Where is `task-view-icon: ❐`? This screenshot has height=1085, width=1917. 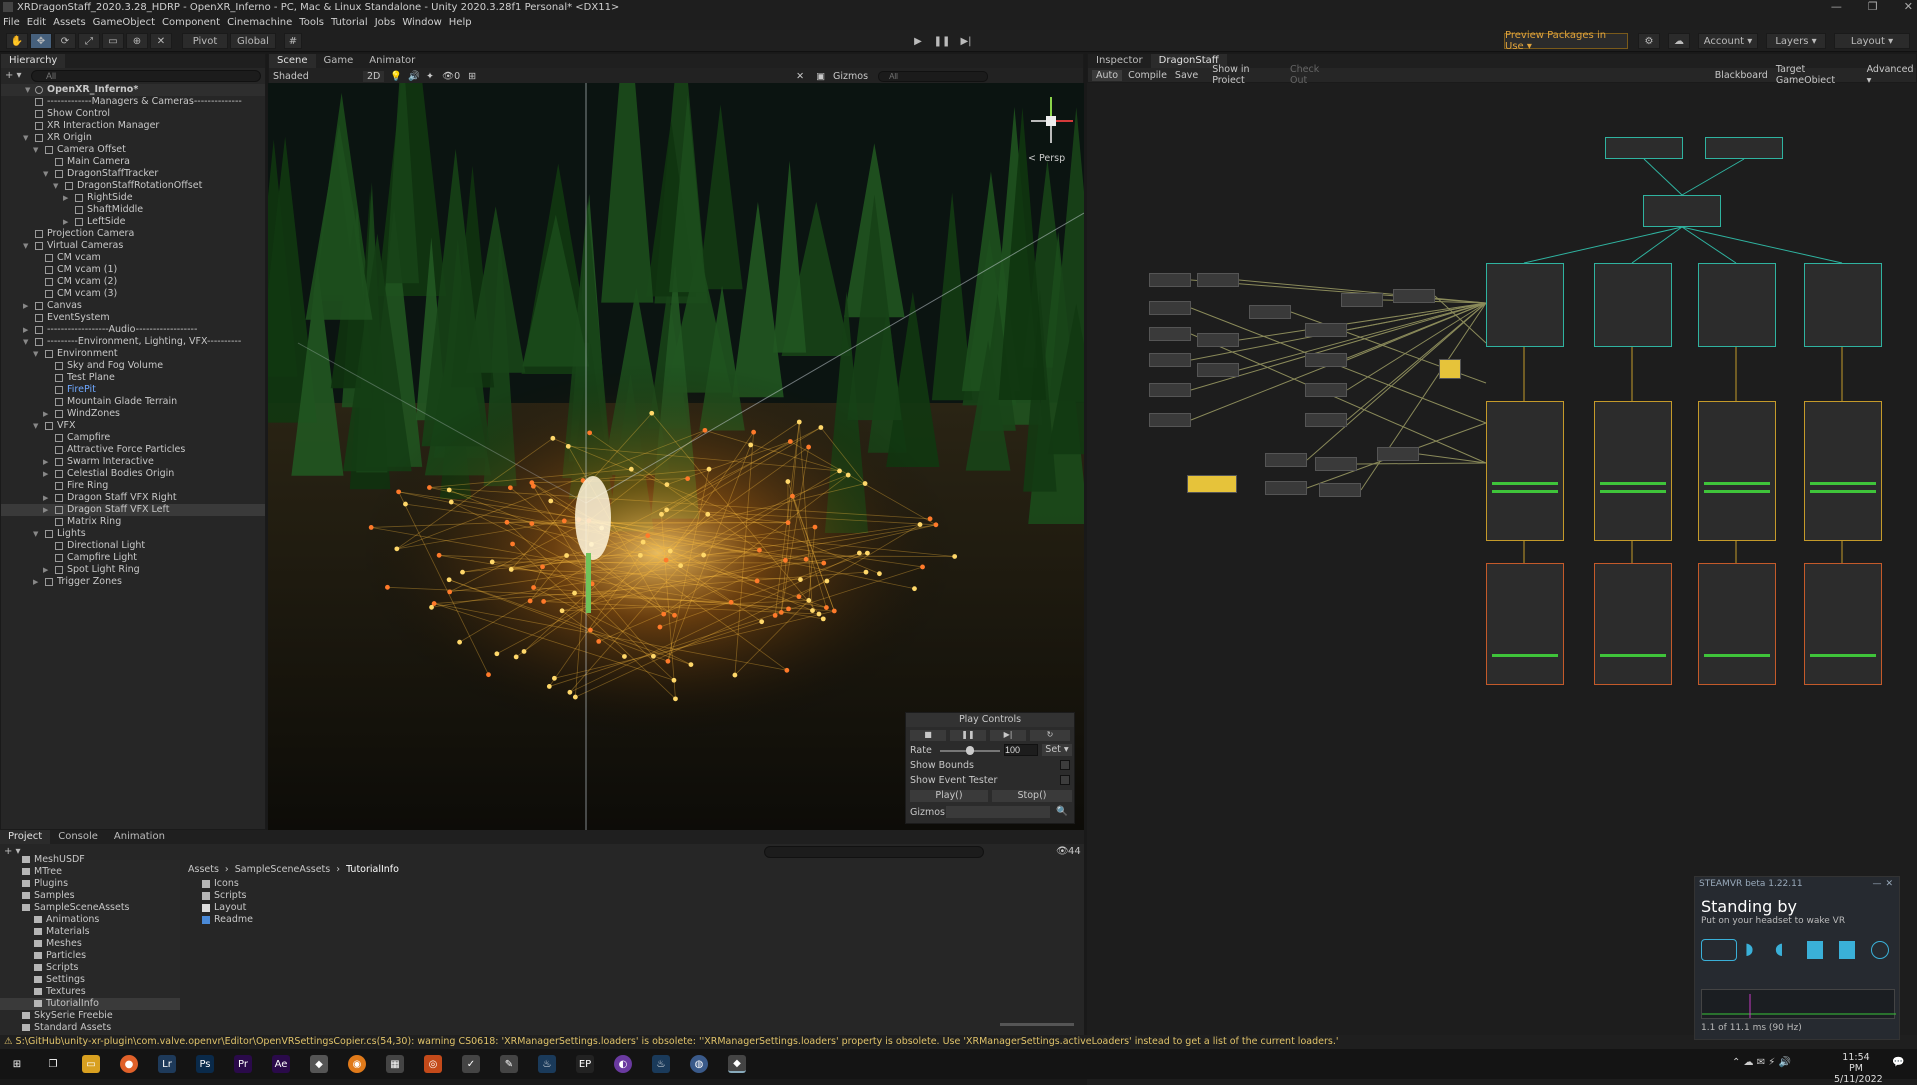
task-view-icon: ❐ is located at coordinates (53, 1064).